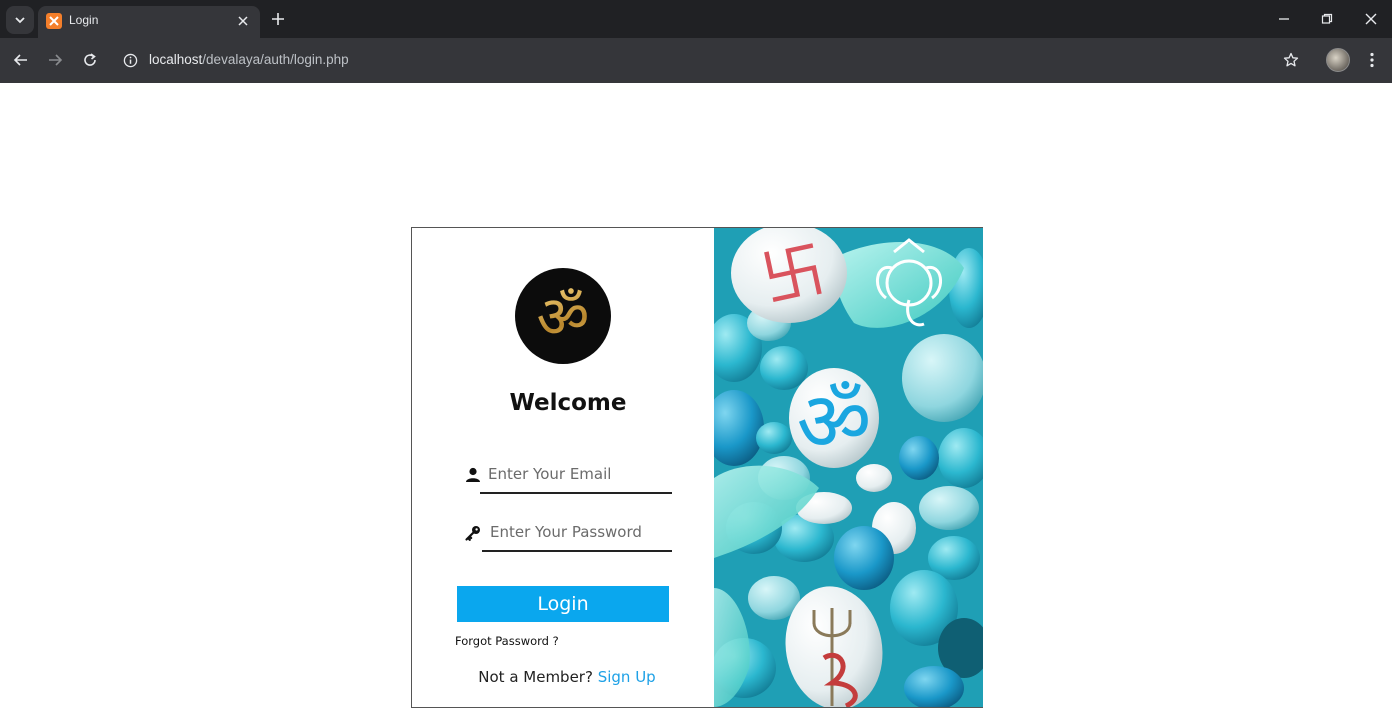 This screenshot has height=721, width=1392. What do you see at coordinates (696, 19) in the screenshot?
I see `browser-tabstrip: Login` at bounding box center [696, 19].